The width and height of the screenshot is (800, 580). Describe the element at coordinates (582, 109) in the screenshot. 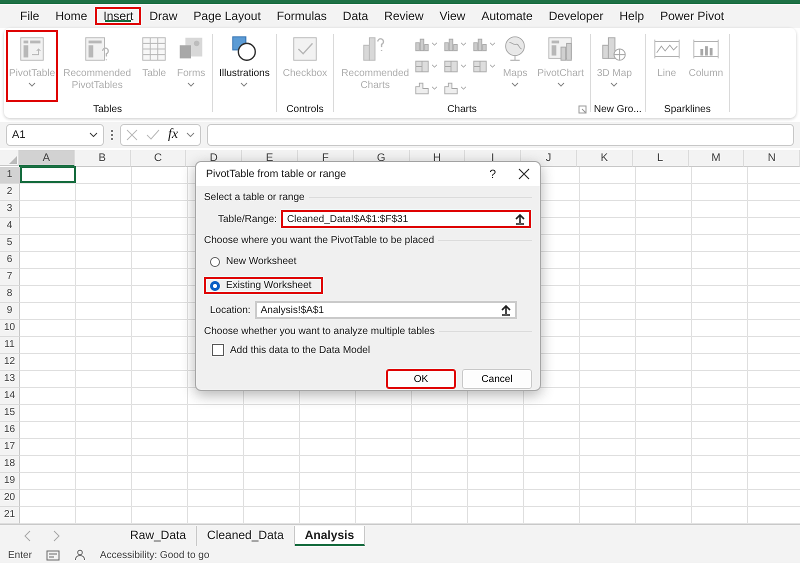

I see `dialog-launcher-icon` at that location.